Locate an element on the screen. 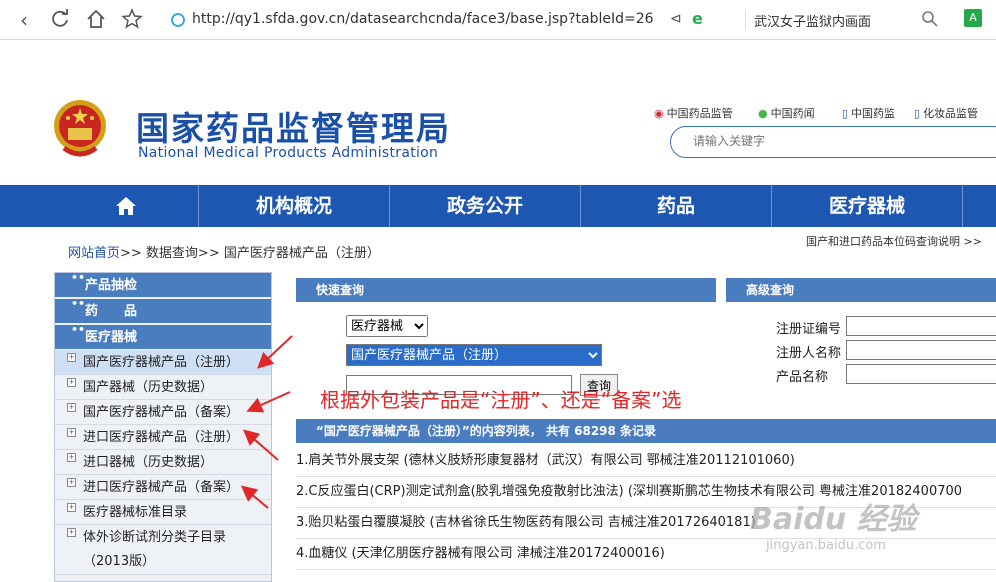 The image size is (996, 582). sidebar-item: + 进口医疗器械产品（备案） is located at coordinates (163, 487).